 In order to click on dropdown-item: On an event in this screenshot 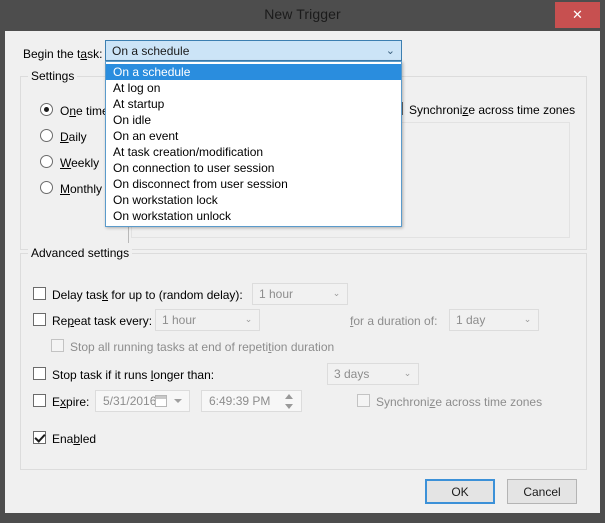, I will do `click(253, 136)`.